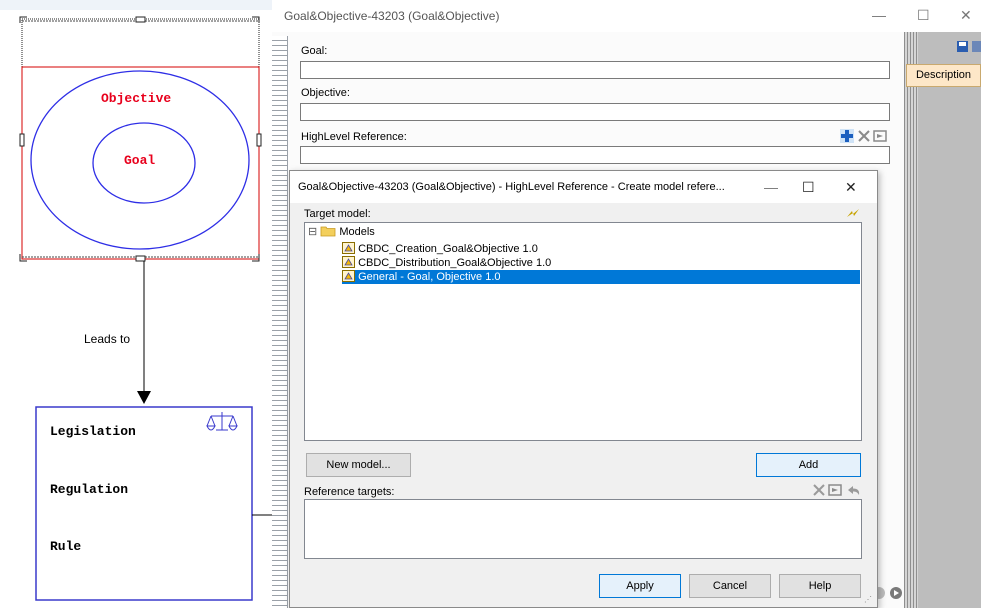  What do you see at coordinates (392, 16) in the screenshot?
I see `main-window-title: Goal&Objective-43203 (Goal&Objective)` at bounding box center [392, 16].